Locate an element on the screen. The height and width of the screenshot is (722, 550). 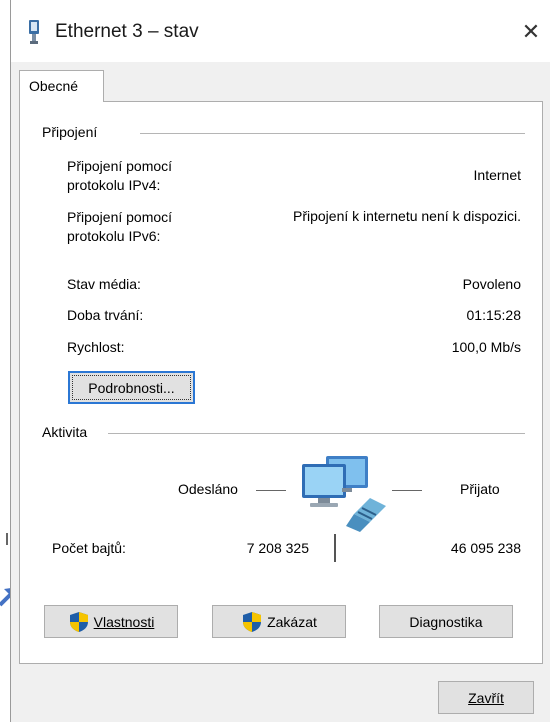
speed-value: 100,0 Mb/s is located at coordinates (486, 347).